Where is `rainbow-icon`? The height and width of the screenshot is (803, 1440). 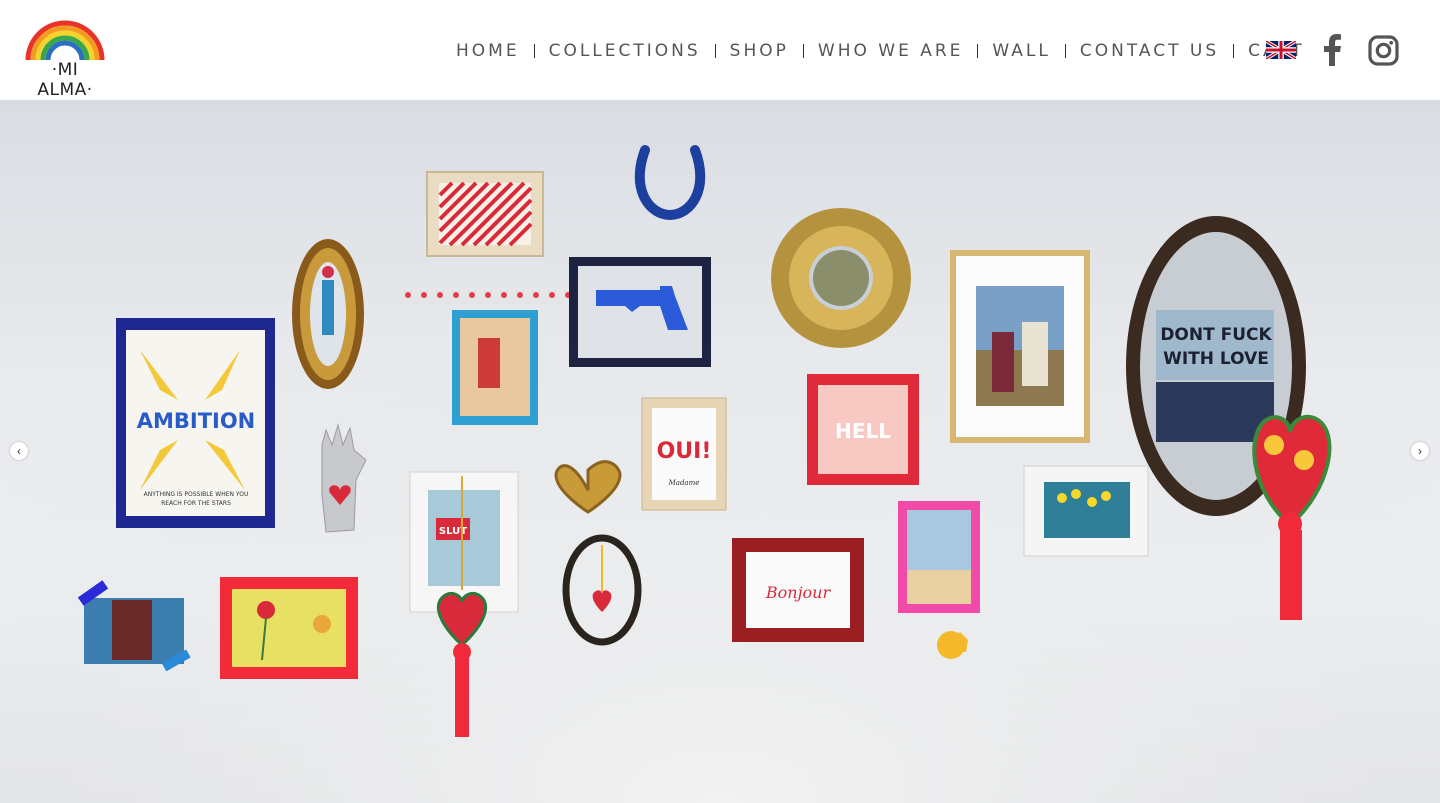 rainbow-icon is located at coordinates (65, 40).